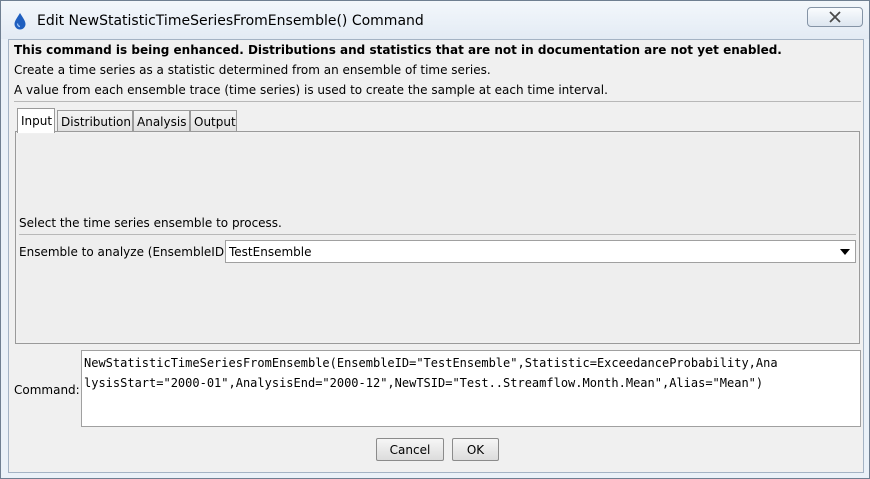 This screenshot has width=870, height=479. I want to click on ensemble-id-select: TestEnsemble, so click(540, 251).